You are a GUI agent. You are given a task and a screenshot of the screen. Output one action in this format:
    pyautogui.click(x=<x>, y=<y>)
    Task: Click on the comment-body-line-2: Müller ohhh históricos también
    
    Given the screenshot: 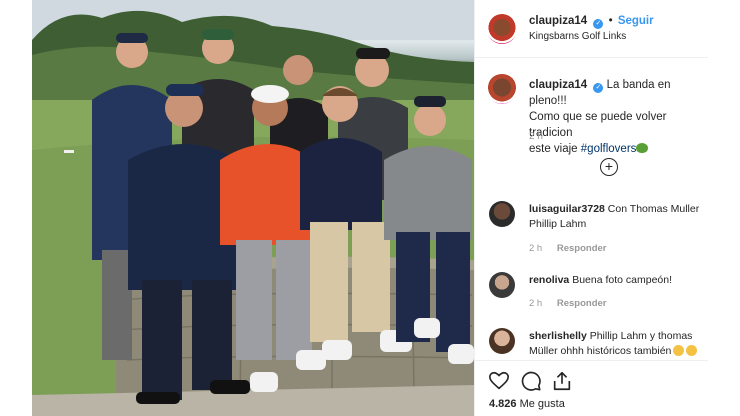 What is the action you would take?
    pyautogui.click(x=600, y=351)
    